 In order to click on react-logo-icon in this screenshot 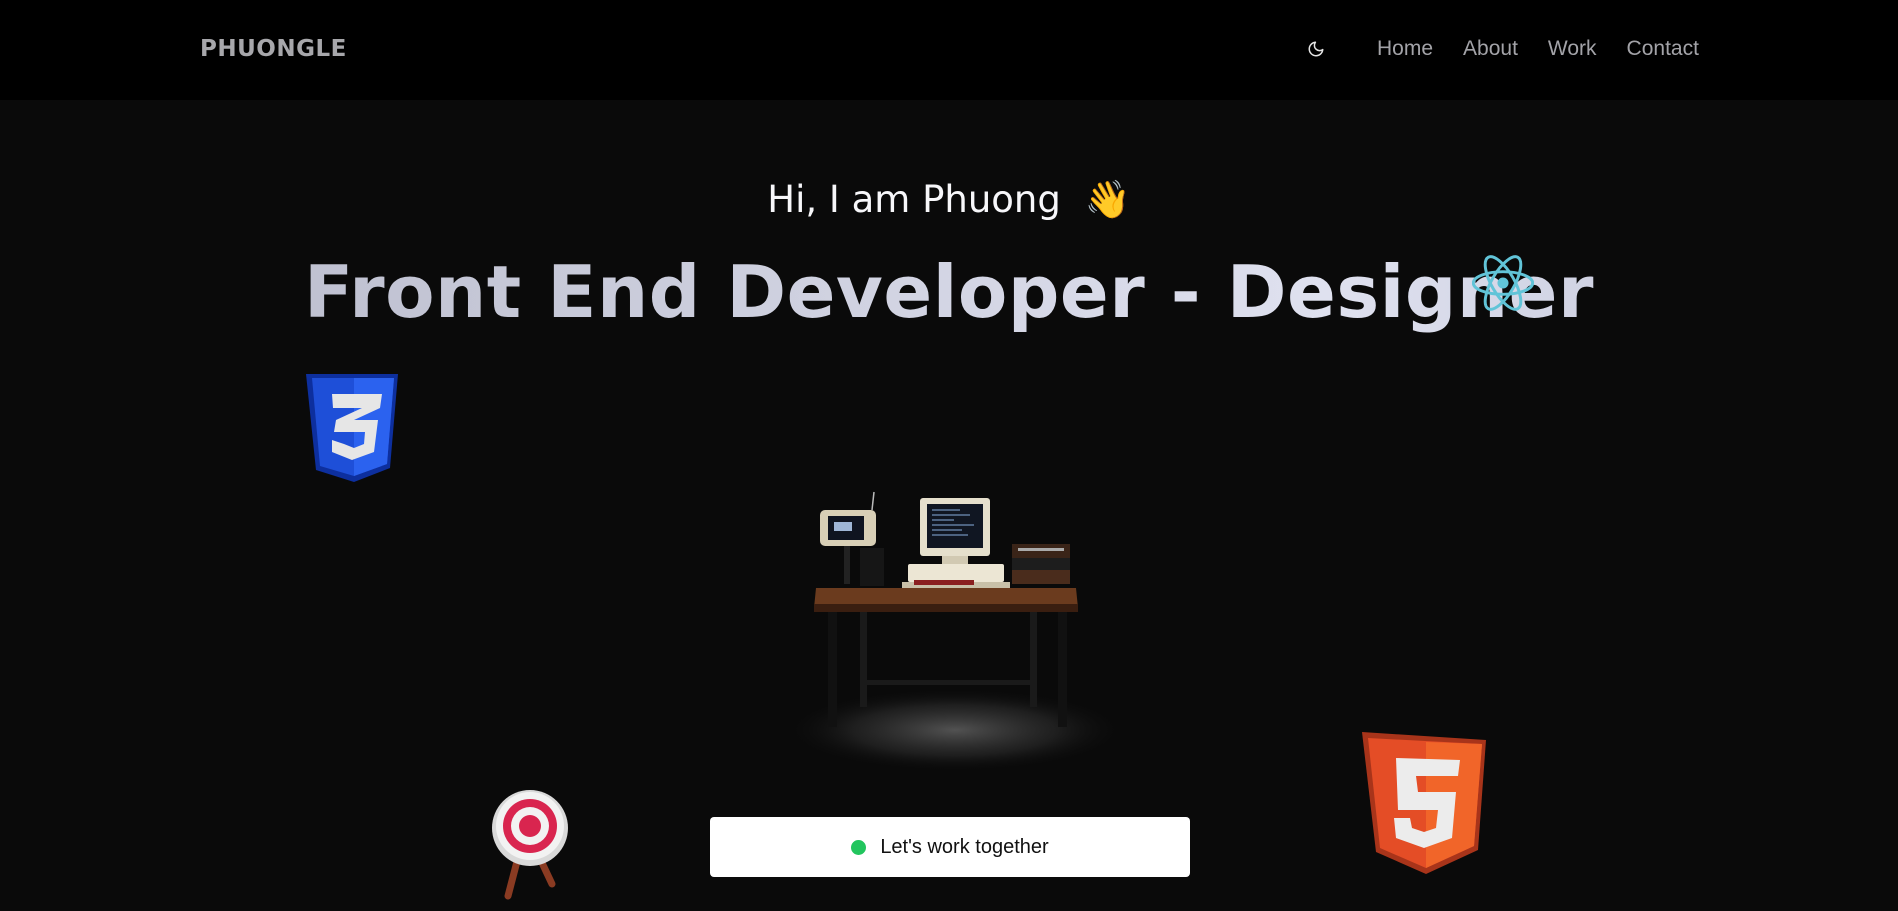, I will do `click(1503, 283)`.